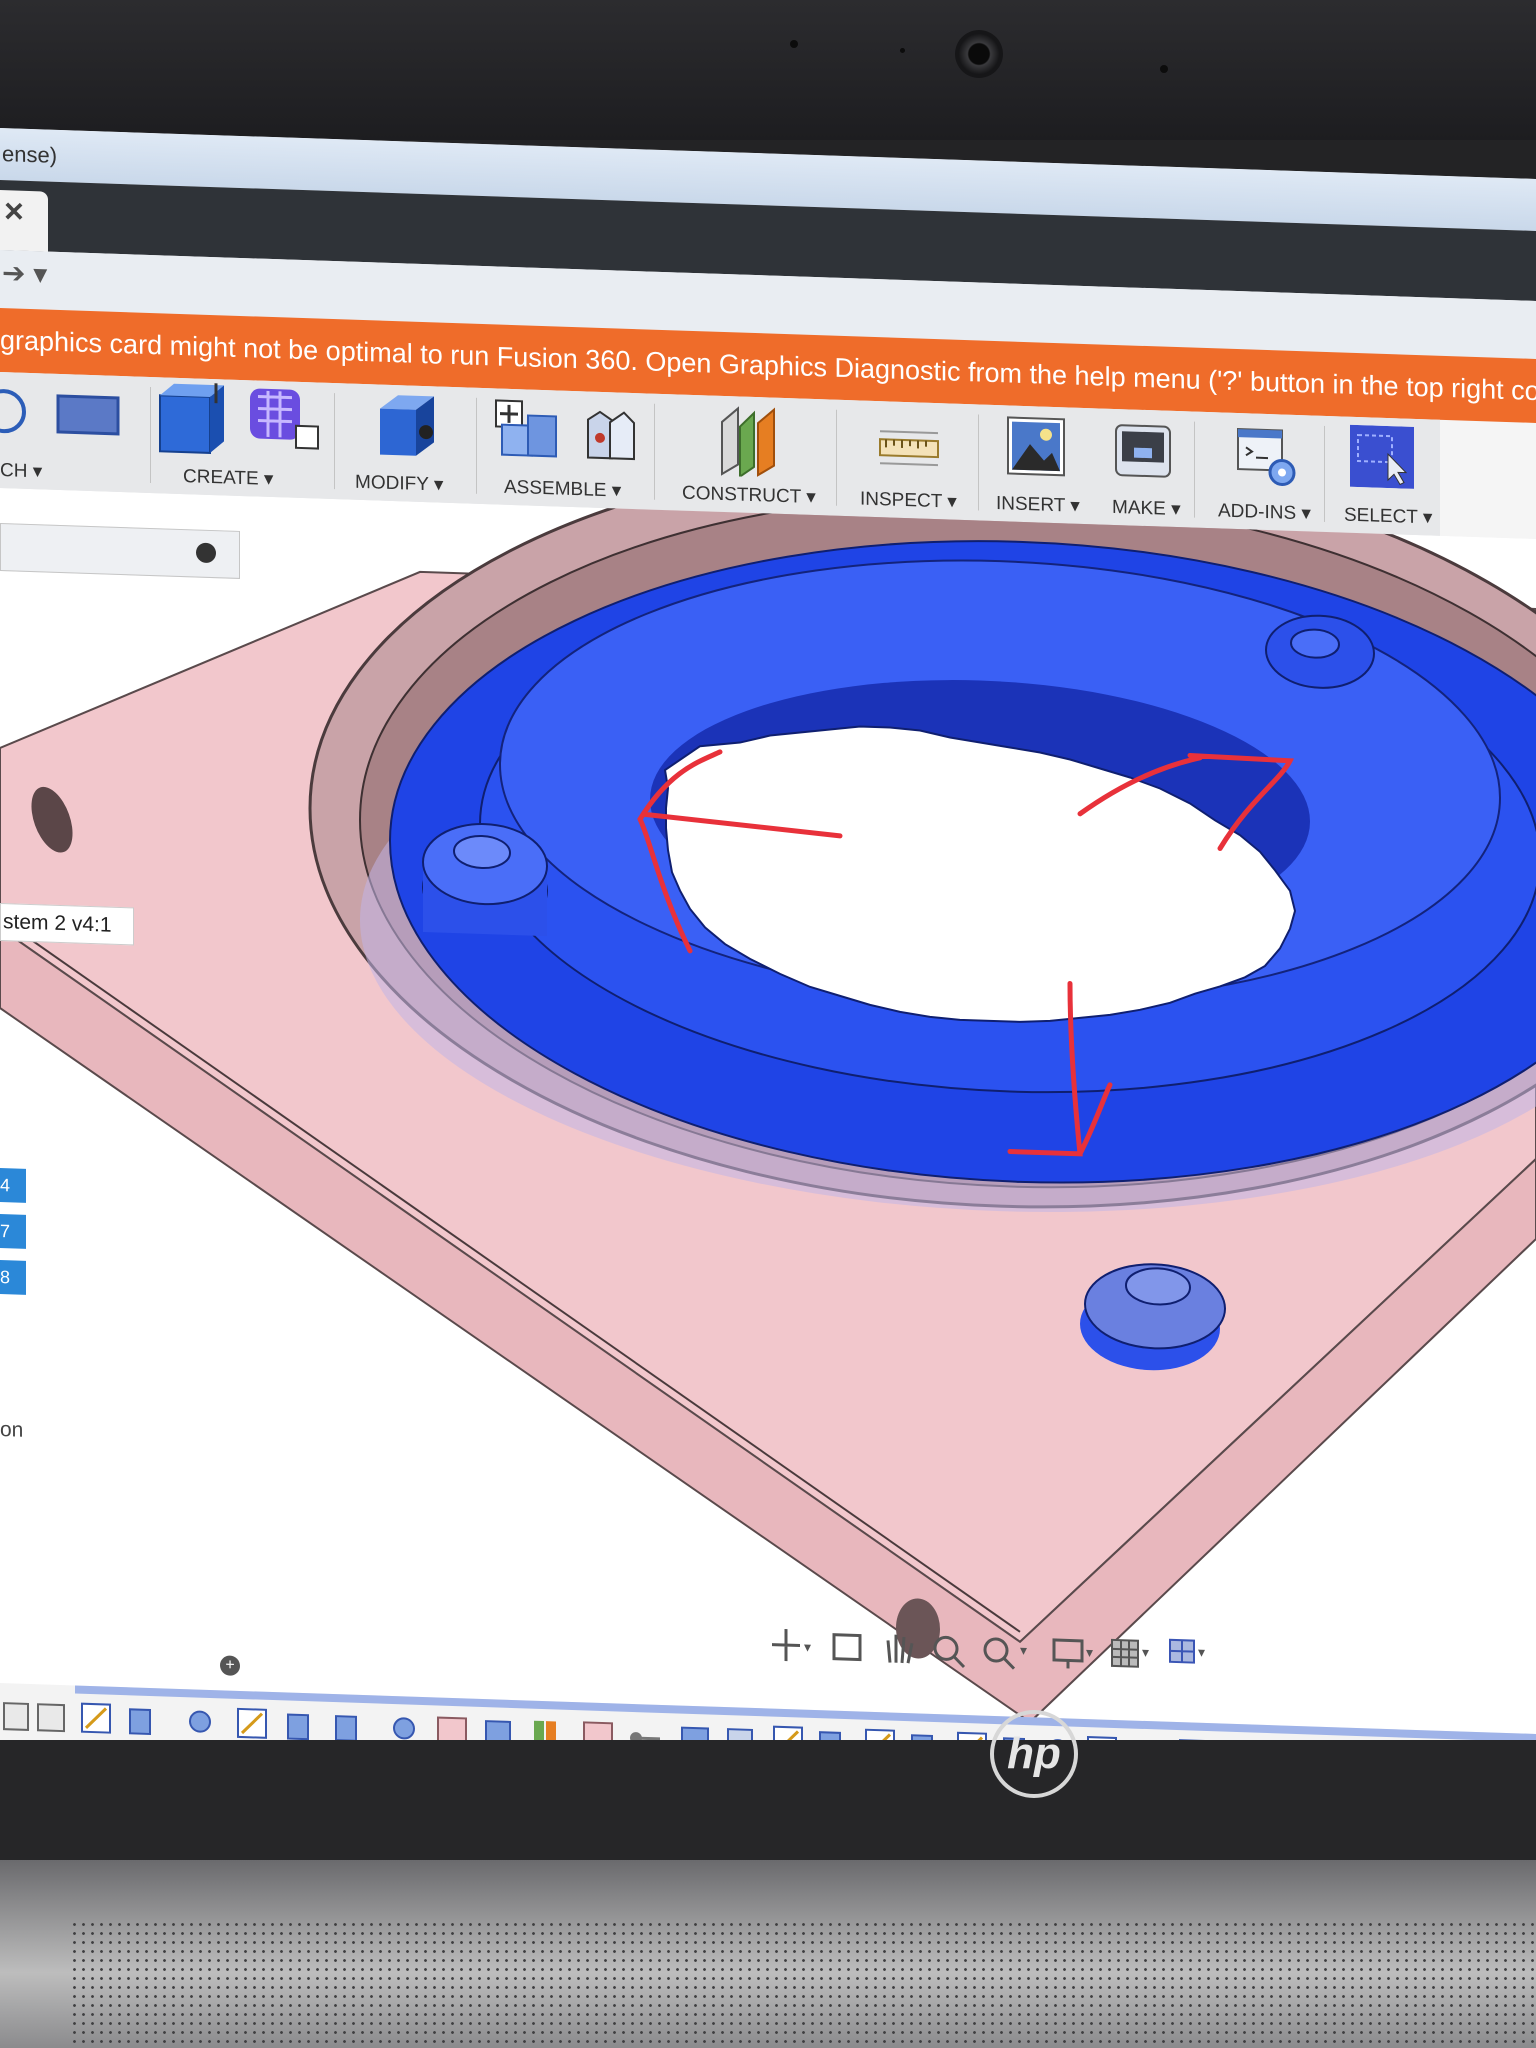  What do you see at coordinates (1264, 512) in the screenshot?
I see `toolbar-label-add-ins: ADD-INS ▾` at bounding box center [1264, 512].